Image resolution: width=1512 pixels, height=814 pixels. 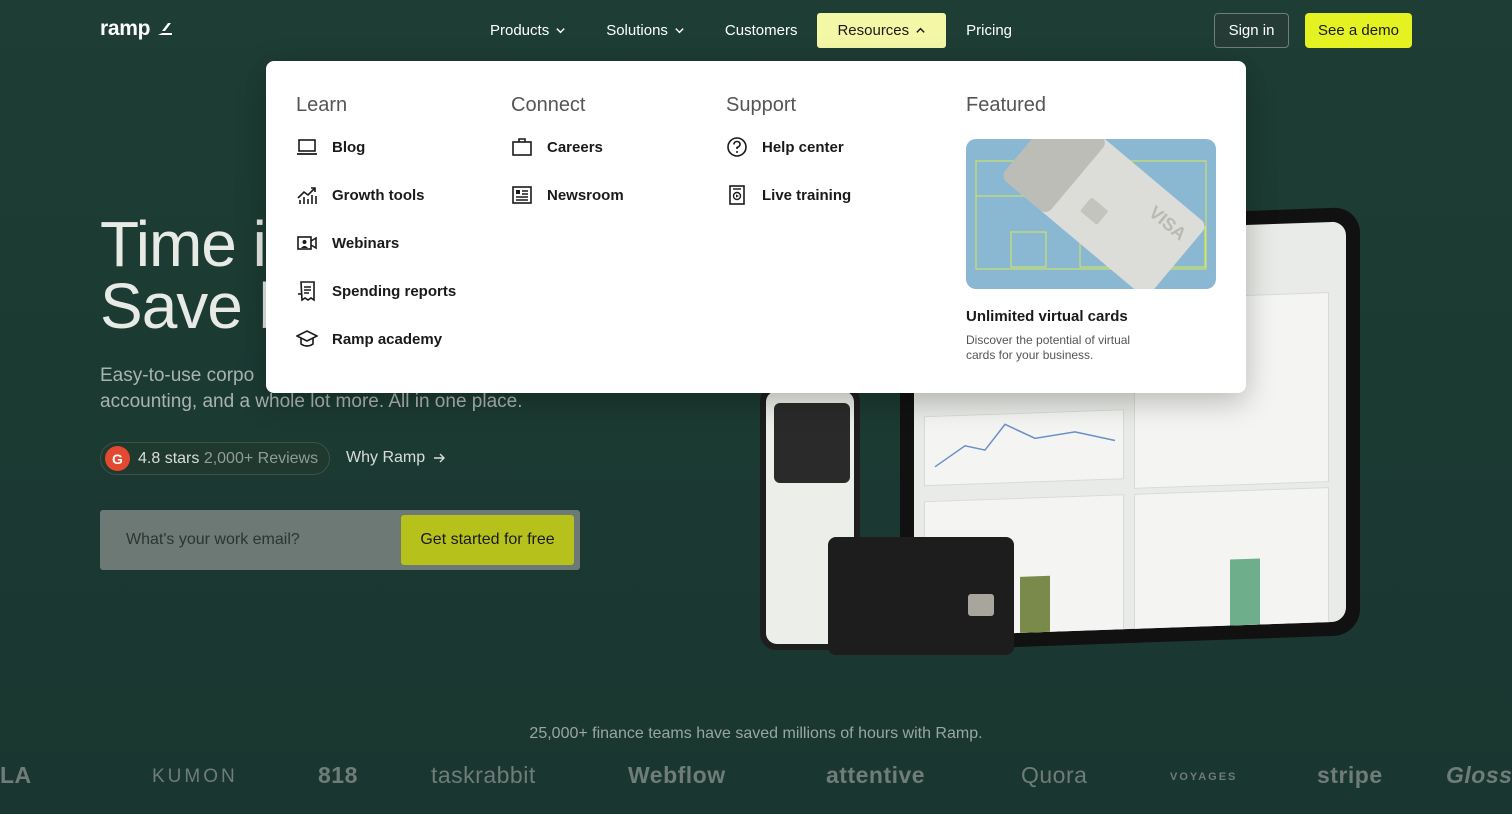 I want to click on nav-products: Products, so click(x=528, y=30).